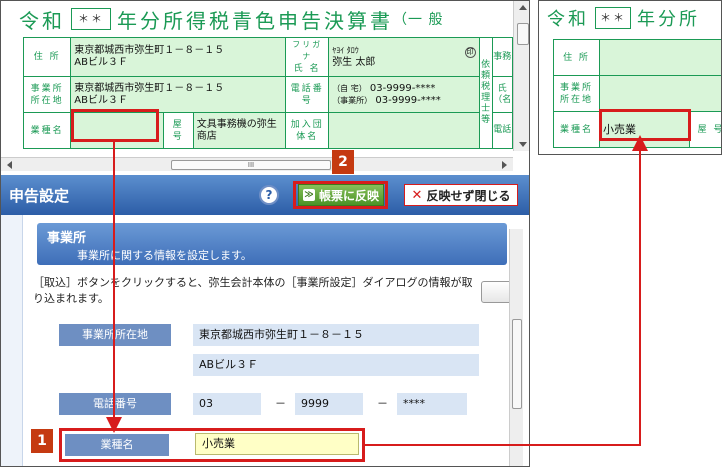 The width and height of the screenshot is (722, 467). I want to click on phone-home-label: （自 宅）, so click(349, 88).